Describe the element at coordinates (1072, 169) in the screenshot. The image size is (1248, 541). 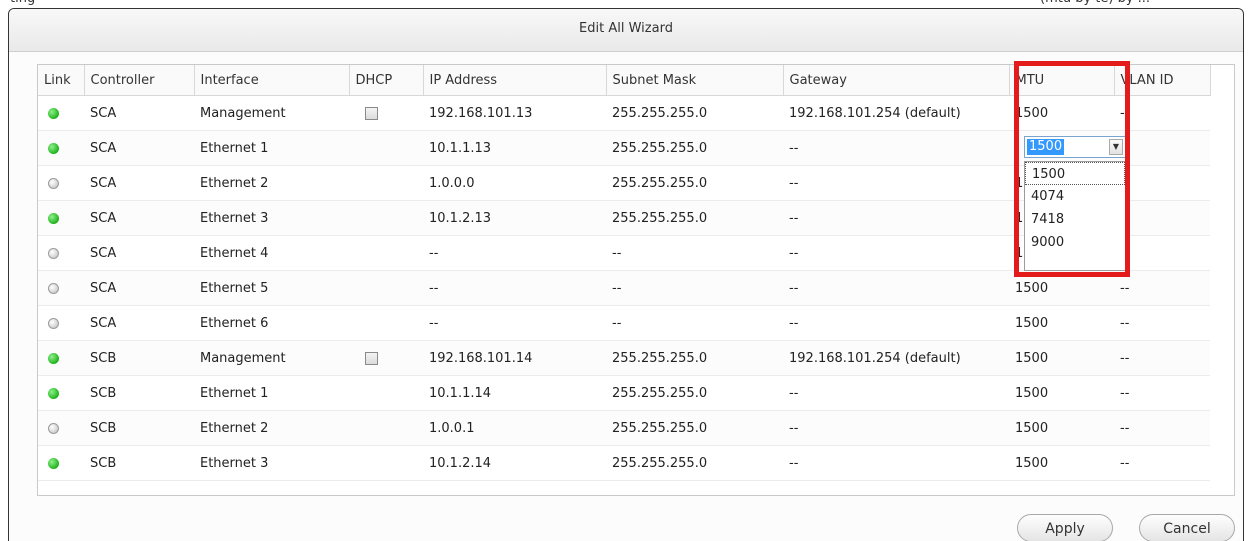
I see `mtu-highlight-box` at that location.